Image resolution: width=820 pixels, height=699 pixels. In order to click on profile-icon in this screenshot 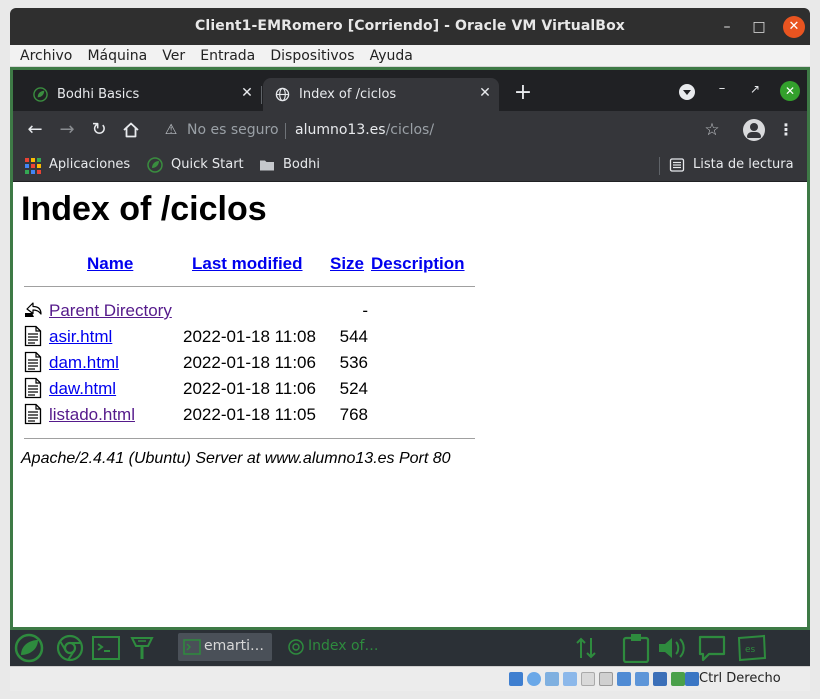, I will do `click(754, 130)`.